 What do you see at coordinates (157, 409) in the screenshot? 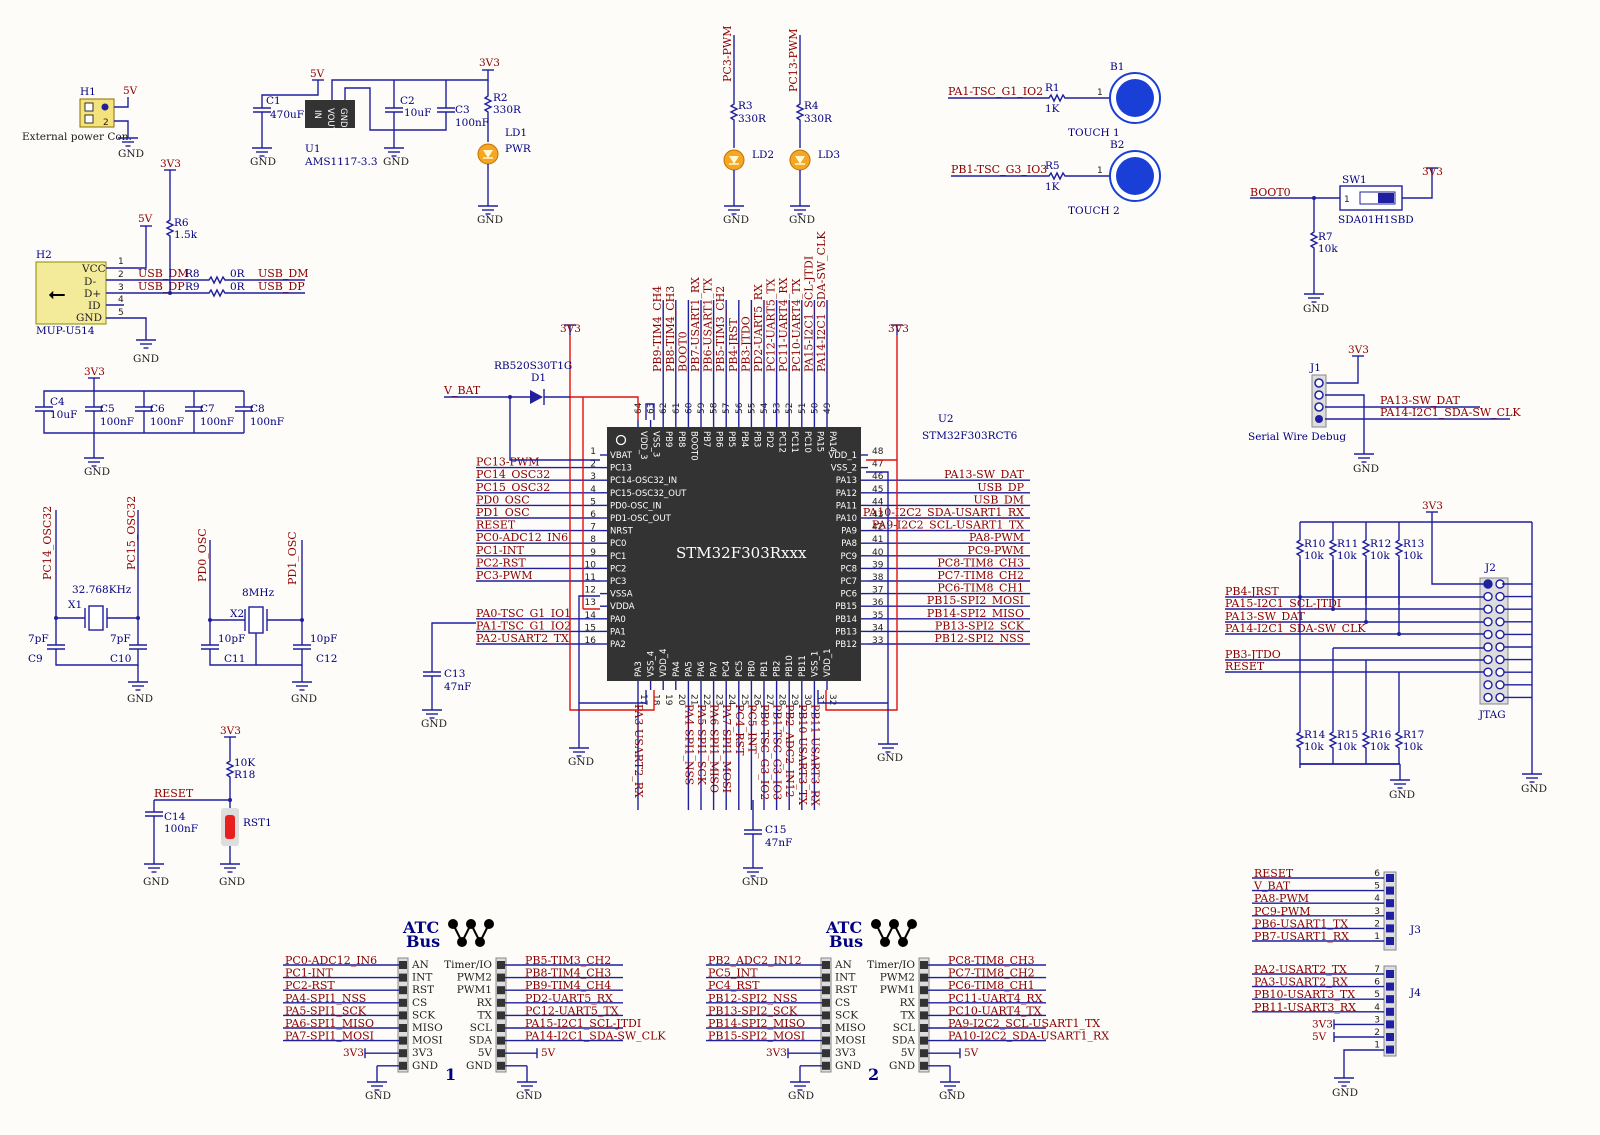
I see `cap-ref: C6` at bounding box center [157, 409].